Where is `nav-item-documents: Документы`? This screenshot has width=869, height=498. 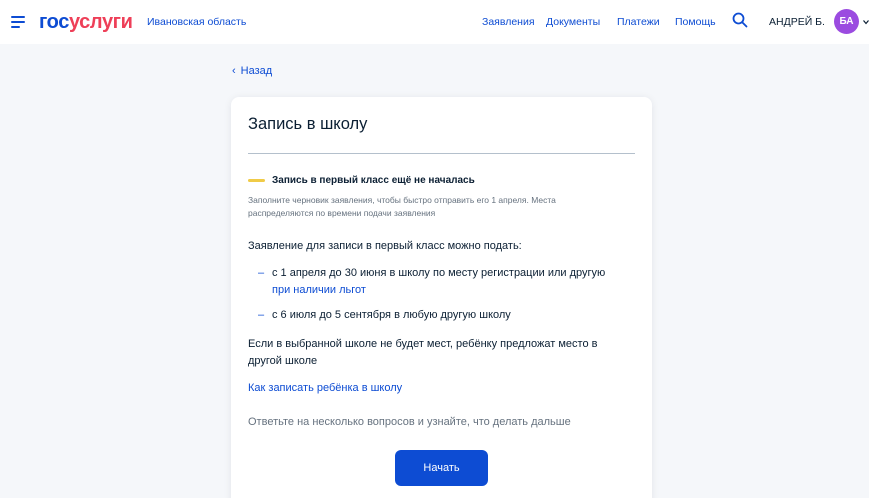
nav-item-documents: Документы is located at coordinates (573, 22).